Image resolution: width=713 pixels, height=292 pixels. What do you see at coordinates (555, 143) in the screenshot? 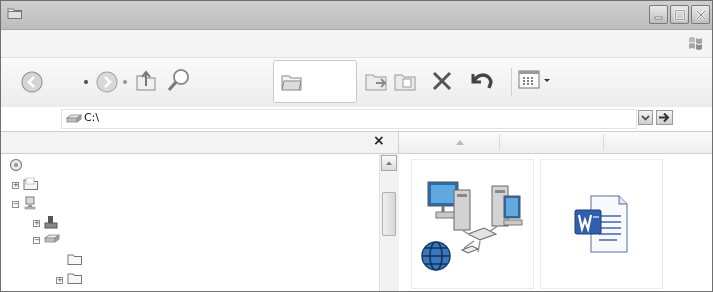
I see `column-header` at bounding box center [555, 143].